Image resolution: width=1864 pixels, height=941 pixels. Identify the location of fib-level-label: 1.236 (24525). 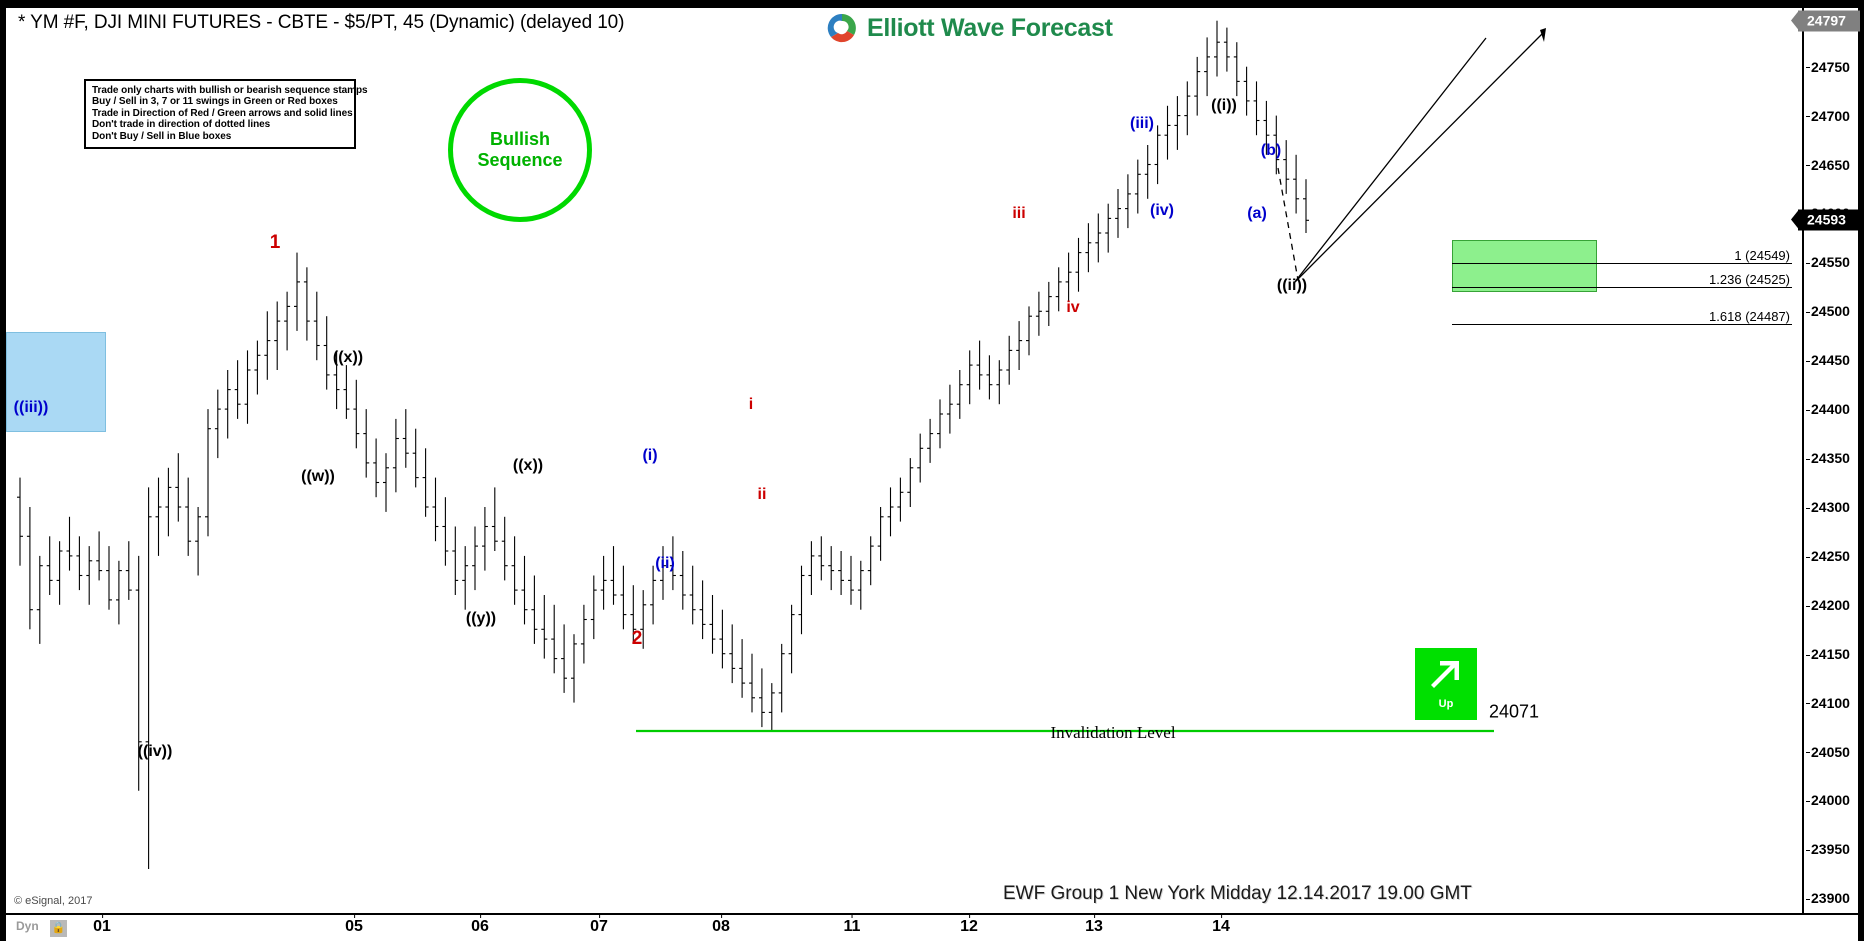
(1749, 279).